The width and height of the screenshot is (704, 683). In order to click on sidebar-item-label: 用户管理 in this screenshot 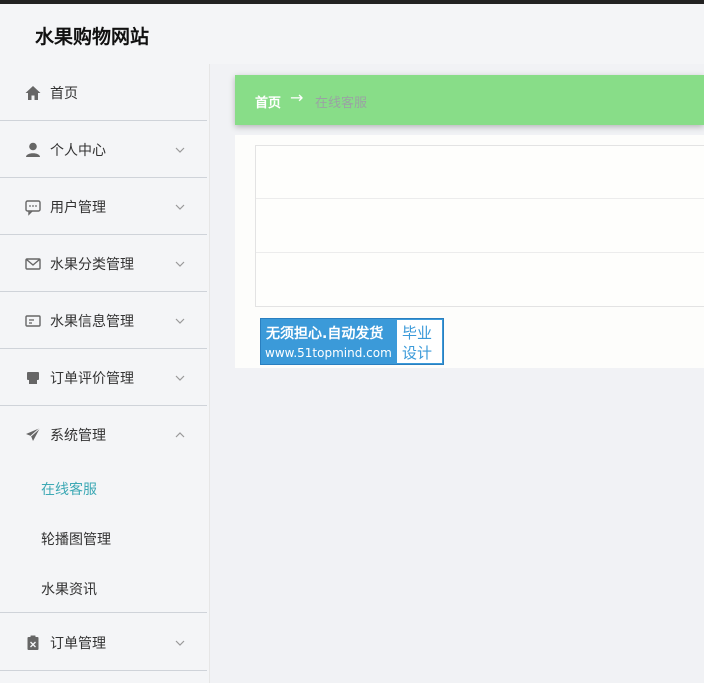, I will do `click(78, 208)`.